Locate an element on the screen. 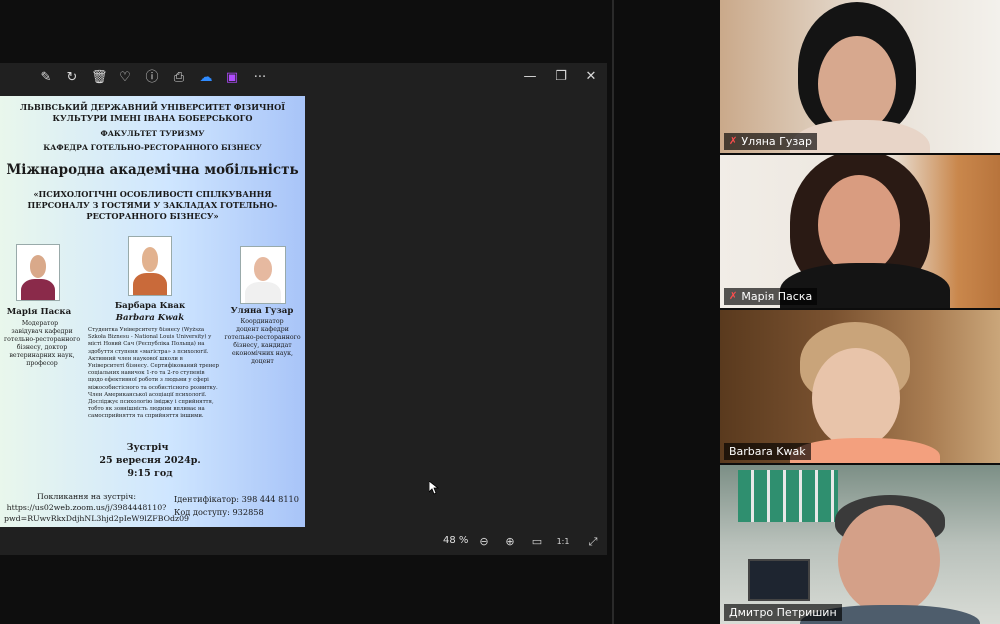  speaker-role-3: Координатор is located at coordinates (262, 321).